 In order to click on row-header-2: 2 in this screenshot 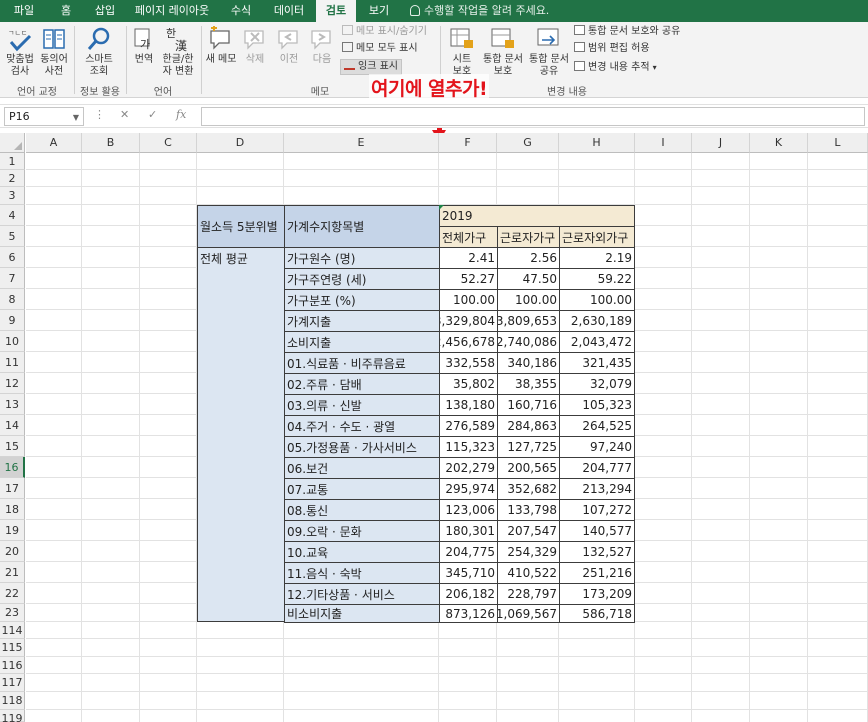, I will do `click(12, 178)`.